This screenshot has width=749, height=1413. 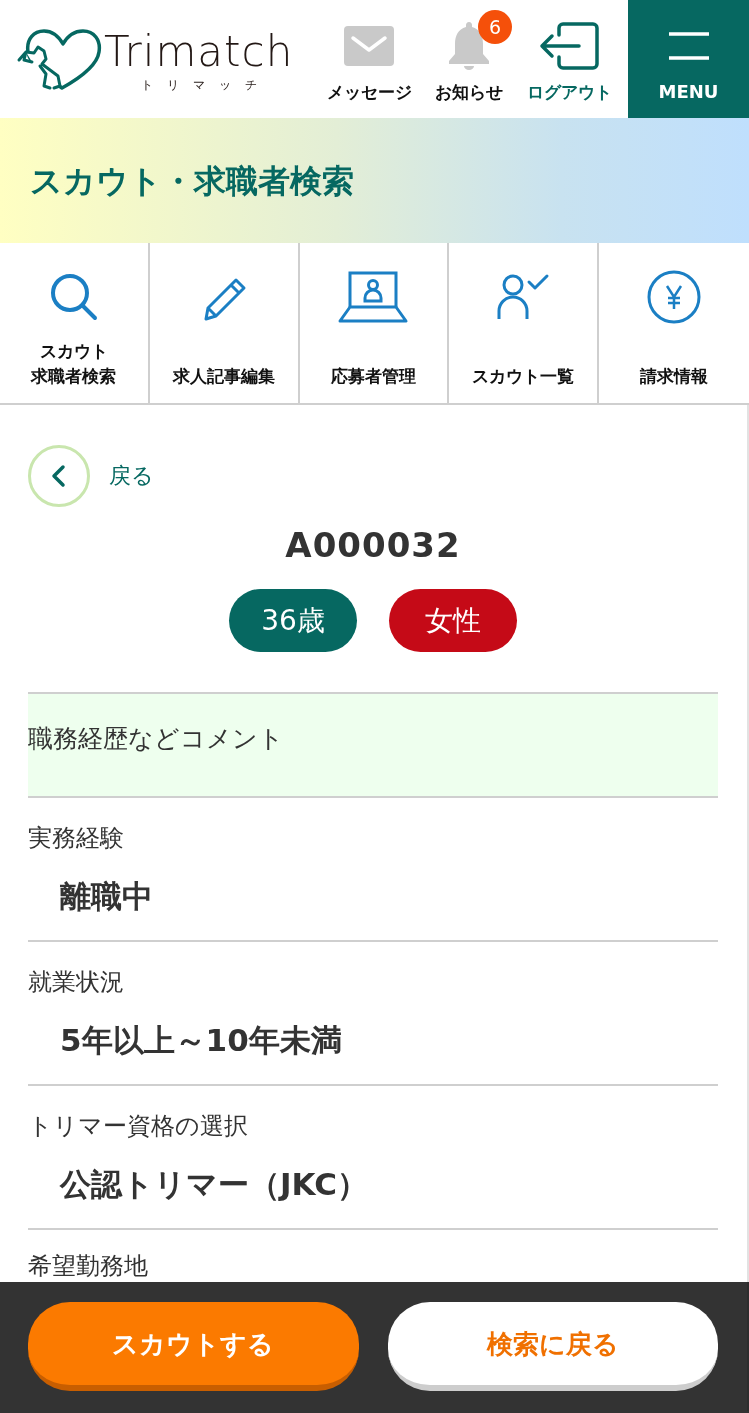 What do you see at coordinates (76, 838) in the screenshot?
I see `field-label: 実務経験` at bounding box center [76, 838].